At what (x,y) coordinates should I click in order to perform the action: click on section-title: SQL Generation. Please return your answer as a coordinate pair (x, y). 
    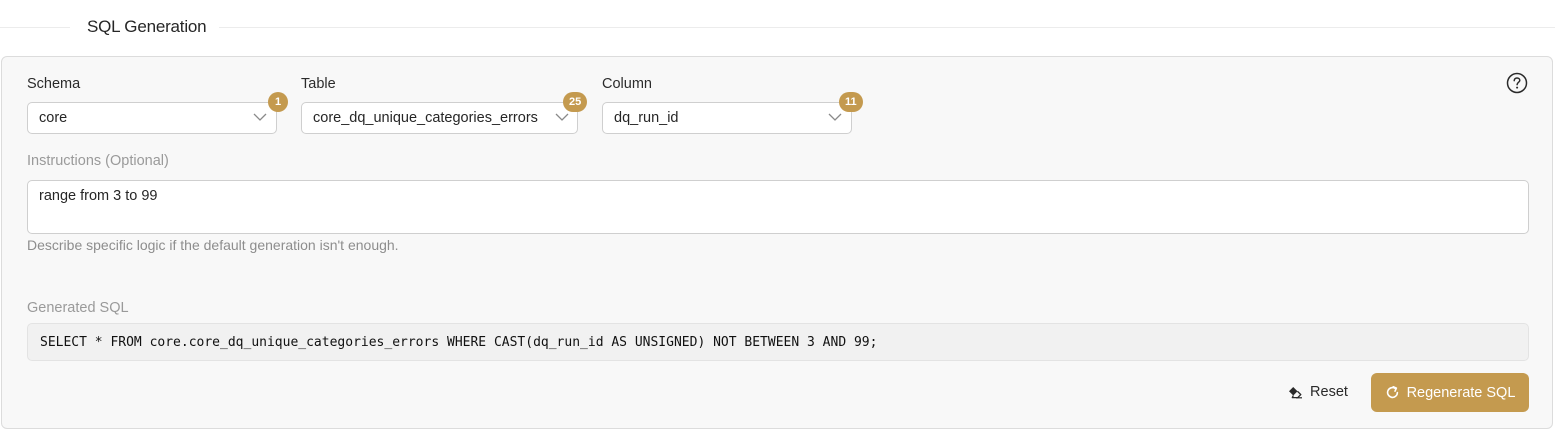
    Looking at the image, I should click on (147, 26).